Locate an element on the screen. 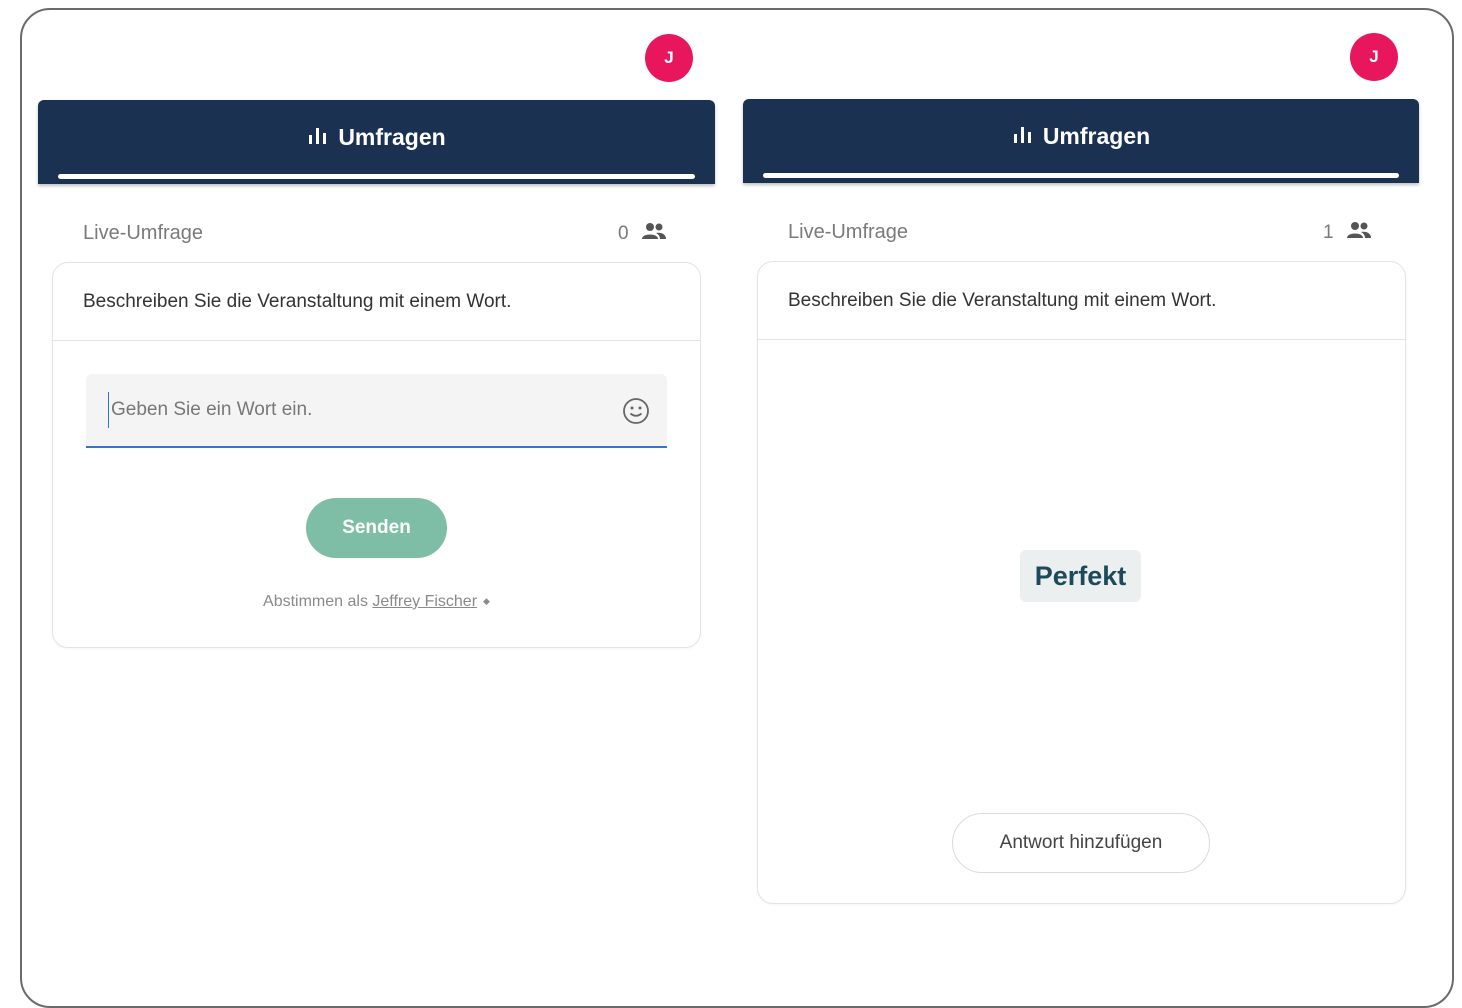 The image size is (1462, 1008). word-input is located at coordinates (359, 410).